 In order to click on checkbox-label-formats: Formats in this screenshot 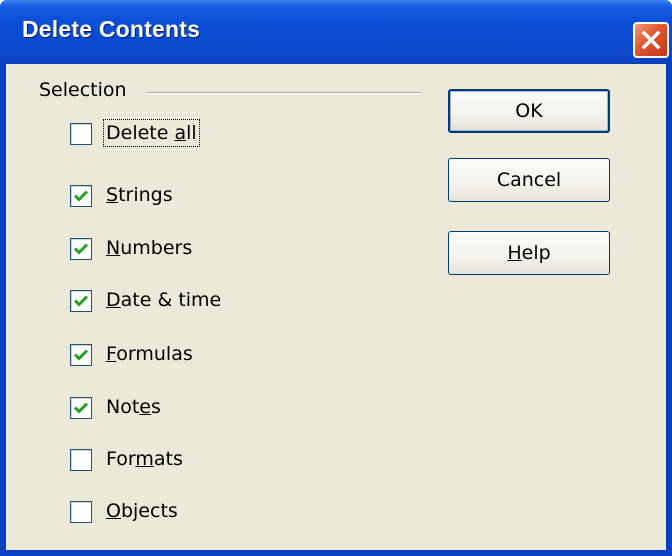, I will do `click(144, 459)`.